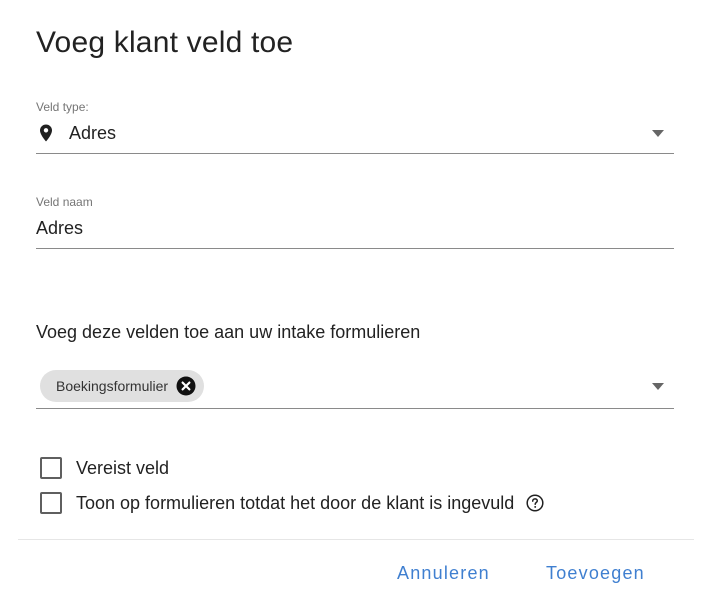 Image resolution: width=708 pixels, height=600 pixels. I want to click on required-field-checkbox, so click(51, 468).